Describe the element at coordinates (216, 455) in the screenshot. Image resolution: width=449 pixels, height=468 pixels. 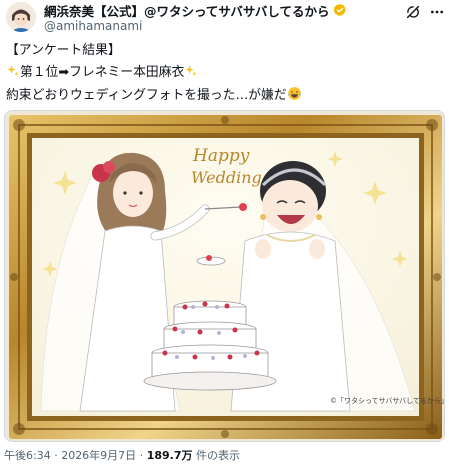
I see `views-label: 件の表示` at that location.